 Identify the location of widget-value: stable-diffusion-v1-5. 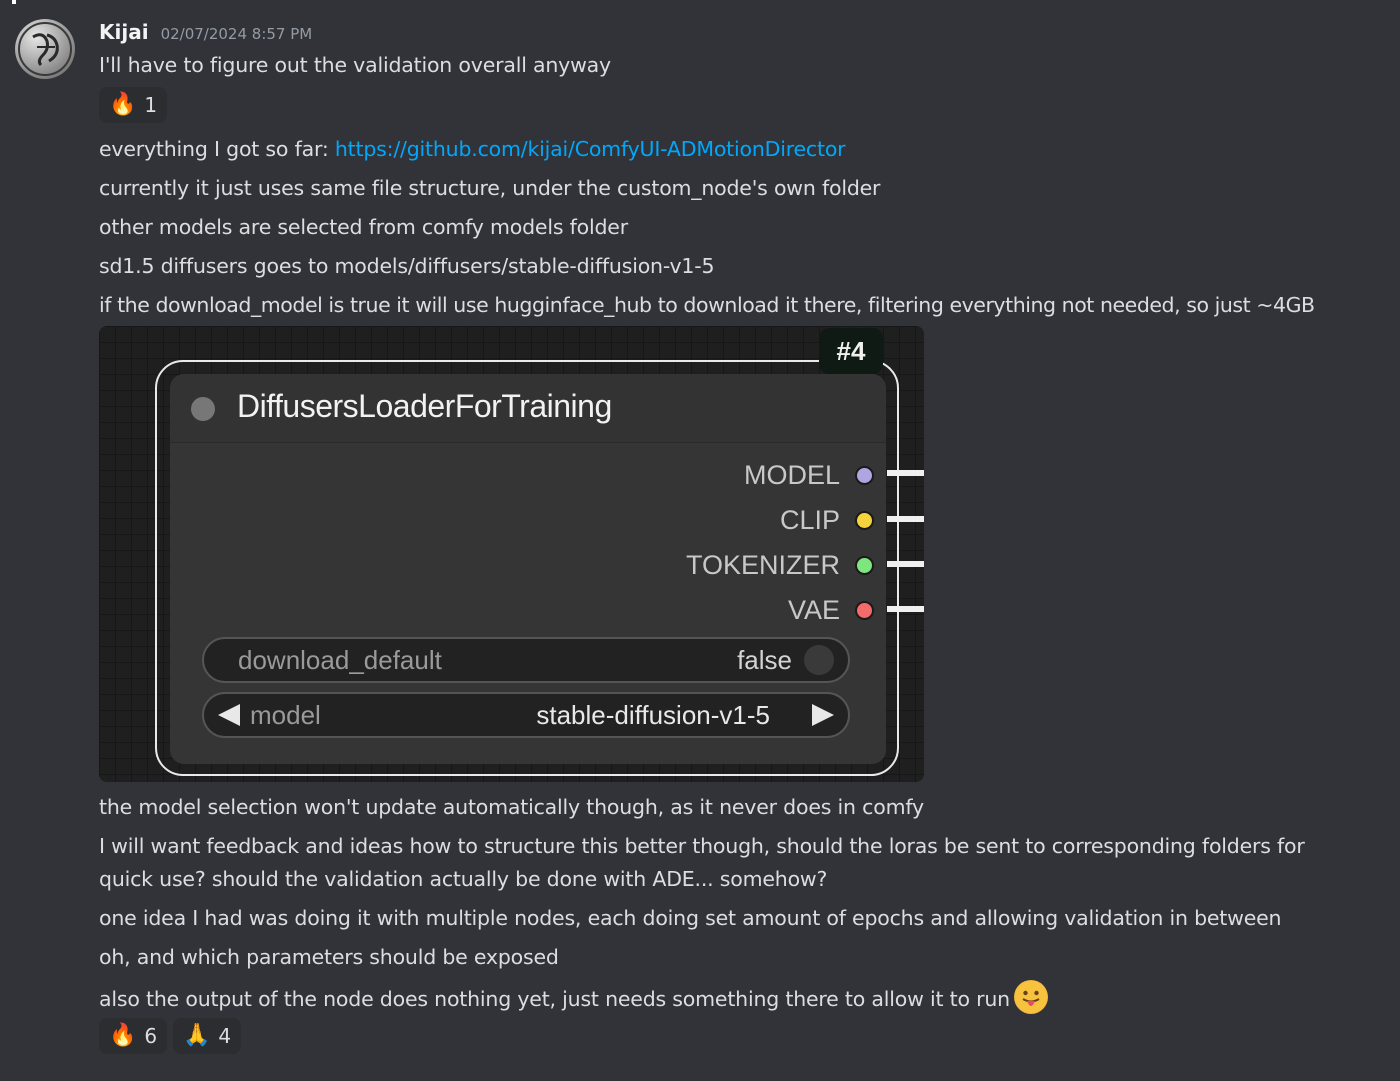
(653, 715).